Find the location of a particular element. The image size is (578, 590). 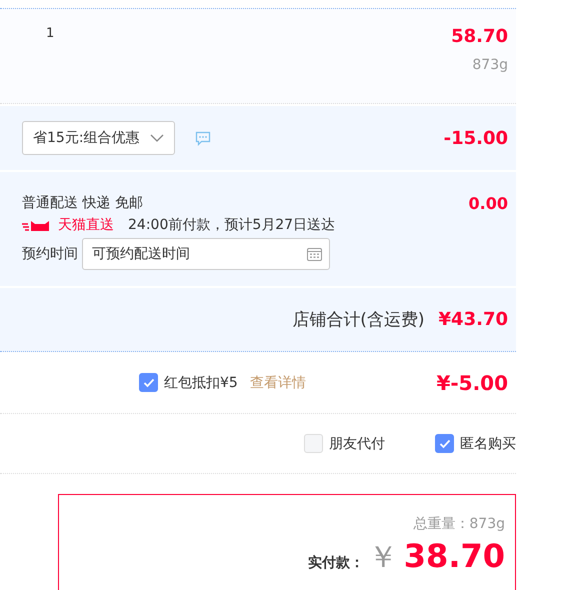

option-label: 匿名购买 is located at coordinates (488, 443).